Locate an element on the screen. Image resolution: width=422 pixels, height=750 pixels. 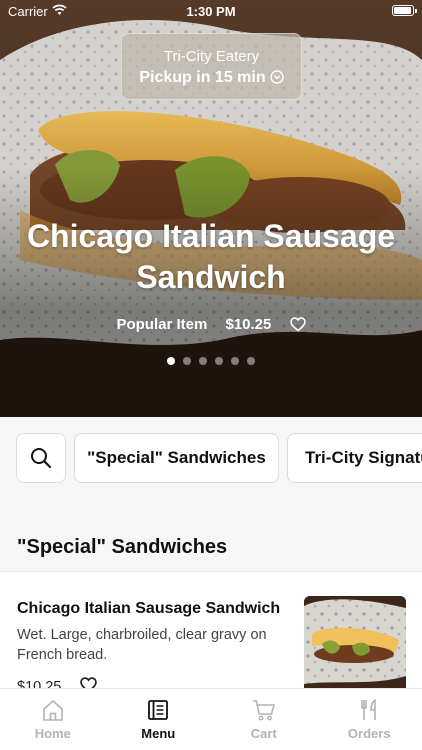
carousel-page-indicator is located at coordinates (211, 361).